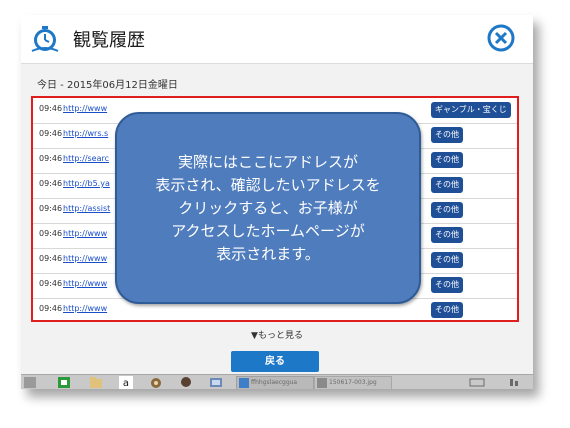 The image size is (570, 428). What do you see at coordinates (45, 39) in the screenshot?
I see `history-clock-icon` at bounding box center [45, 39].